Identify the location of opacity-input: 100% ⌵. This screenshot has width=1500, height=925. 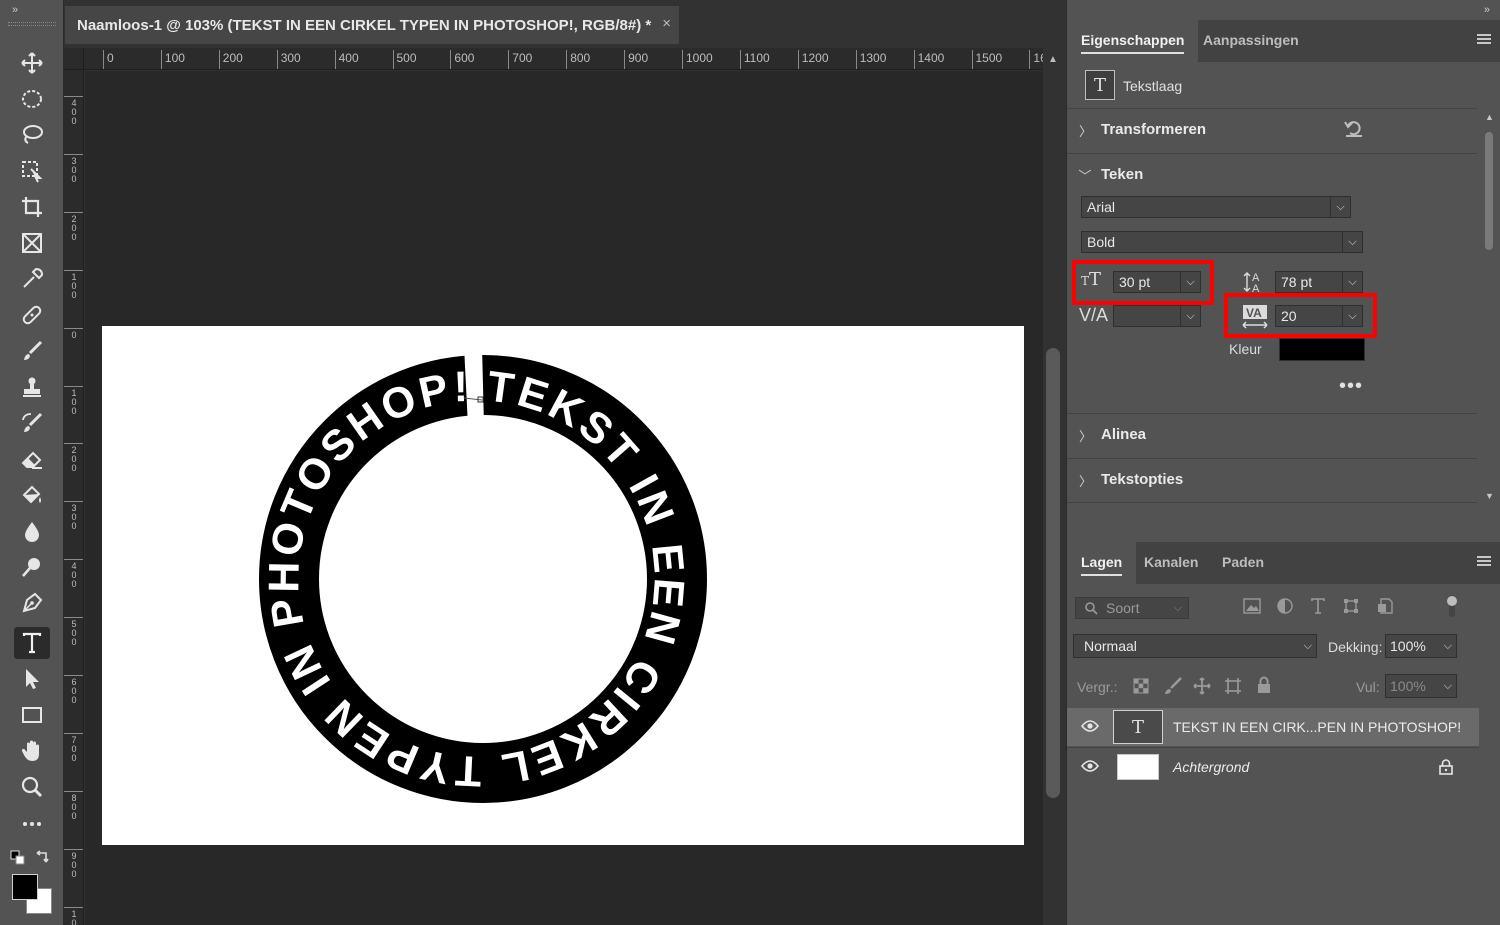
(1421, 646).